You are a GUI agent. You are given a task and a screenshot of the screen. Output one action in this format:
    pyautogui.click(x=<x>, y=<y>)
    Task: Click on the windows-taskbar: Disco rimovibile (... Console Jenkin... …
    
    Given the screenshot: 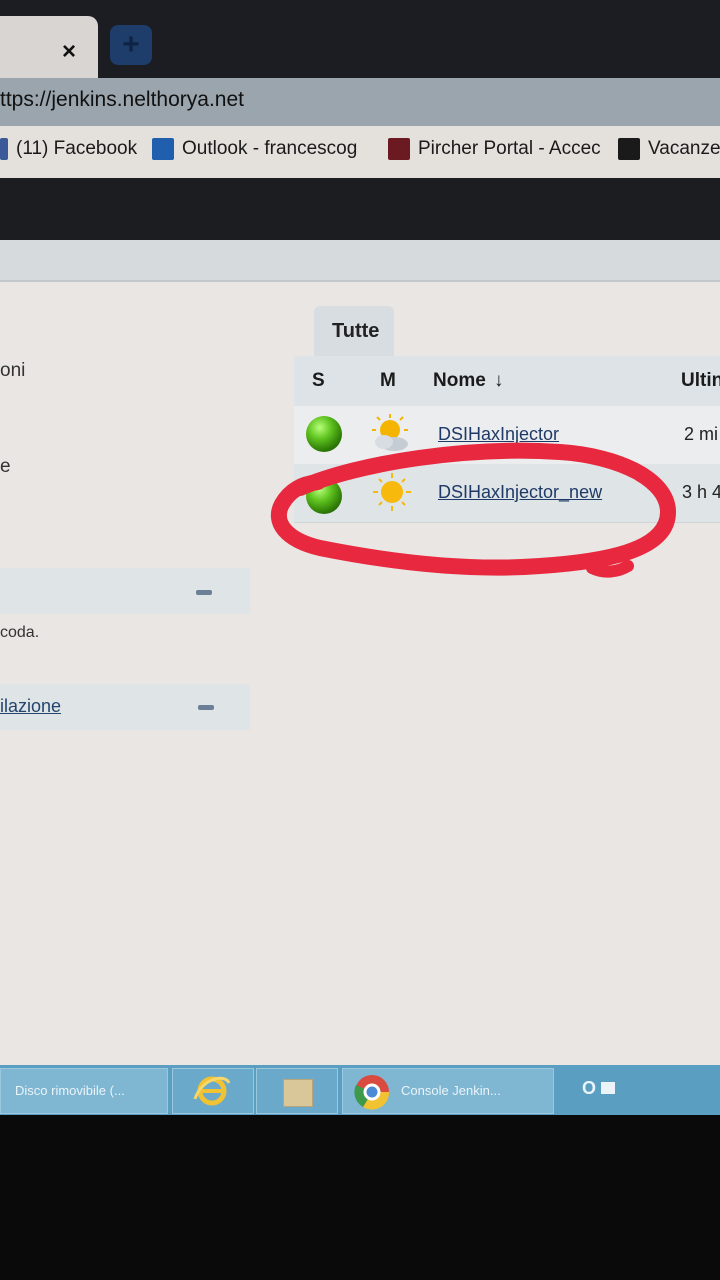 What is the action you would take?
    pyautogui.click(x=360, y=1090)
    